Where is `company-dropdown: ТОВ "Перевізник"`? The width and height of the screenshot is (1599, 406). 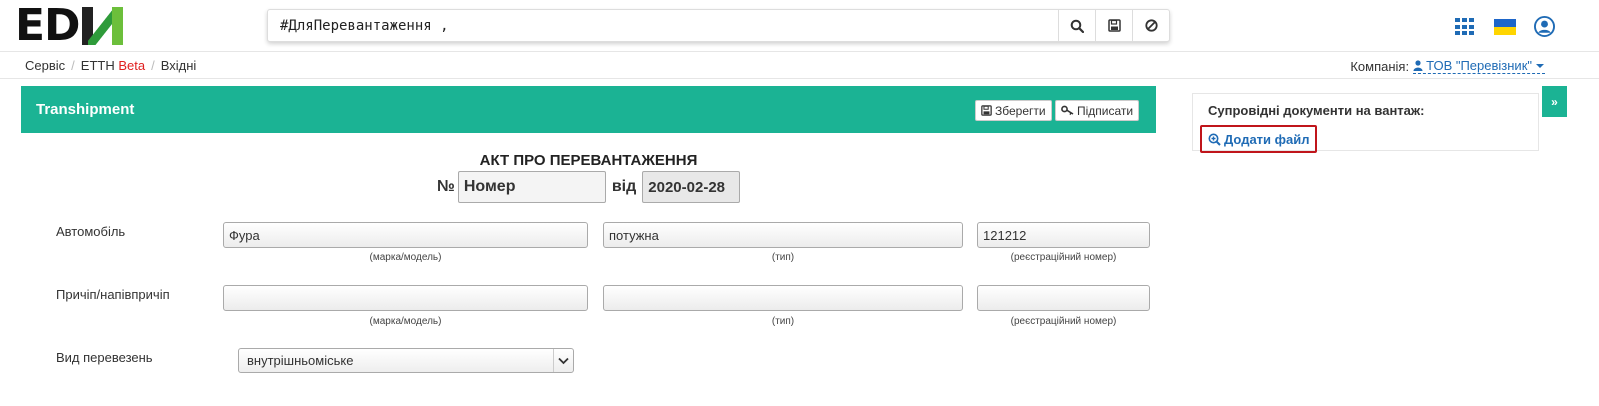 company-dropdown: ТОВ "Перевізник" is located at coordinates (1479, 66).